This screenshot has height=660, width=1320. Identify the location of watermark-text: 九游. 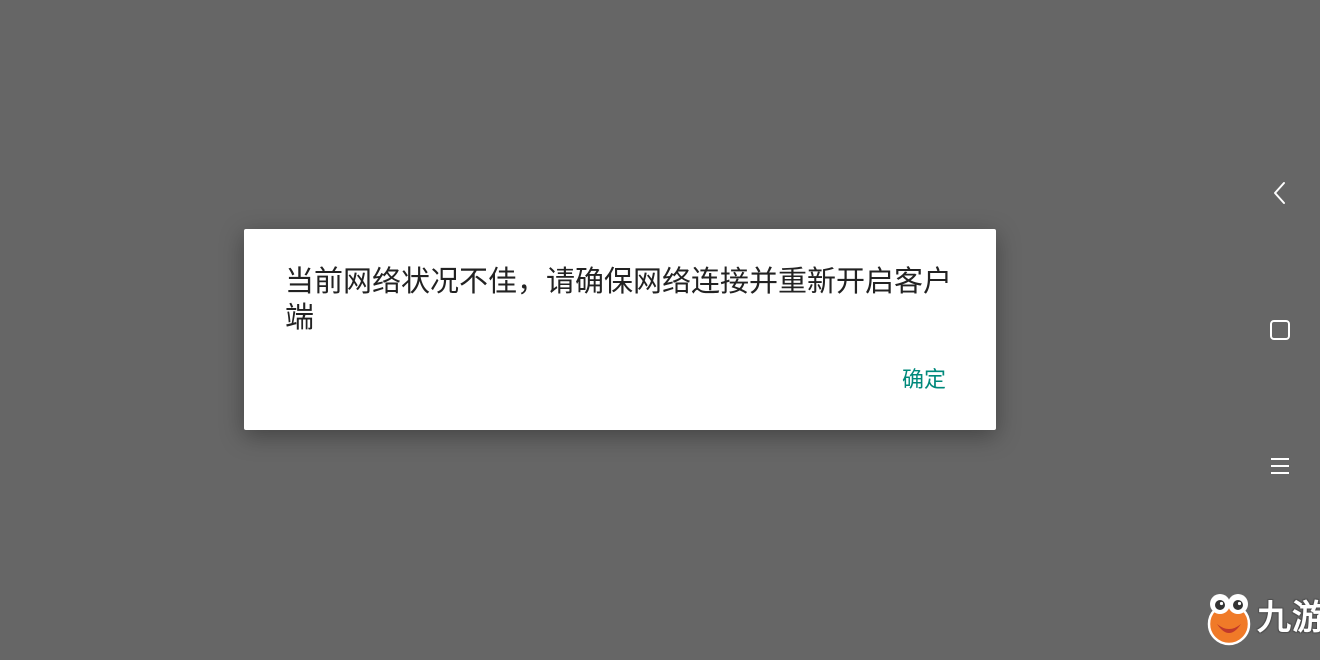
(1288, 618).